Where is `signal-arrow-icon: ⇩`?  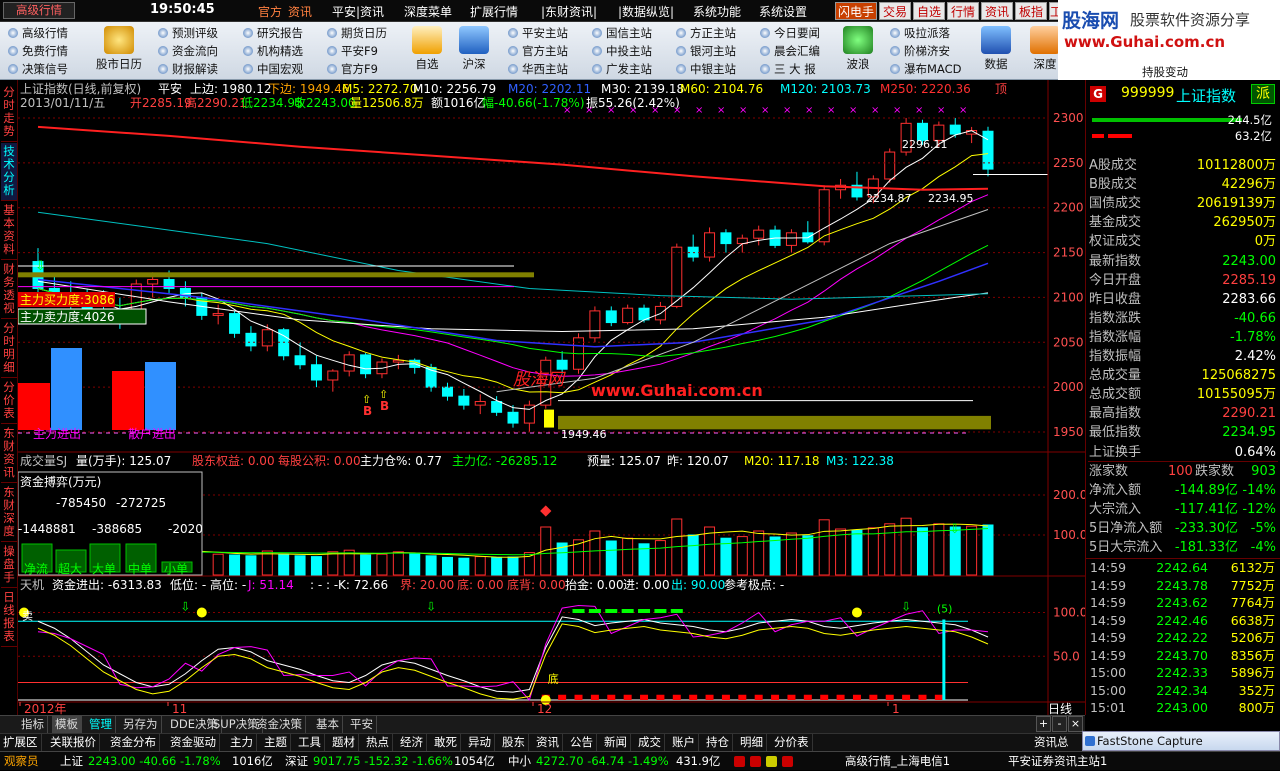 signal-arrow-icon: ⇩ is located at coordinates (906, 607).